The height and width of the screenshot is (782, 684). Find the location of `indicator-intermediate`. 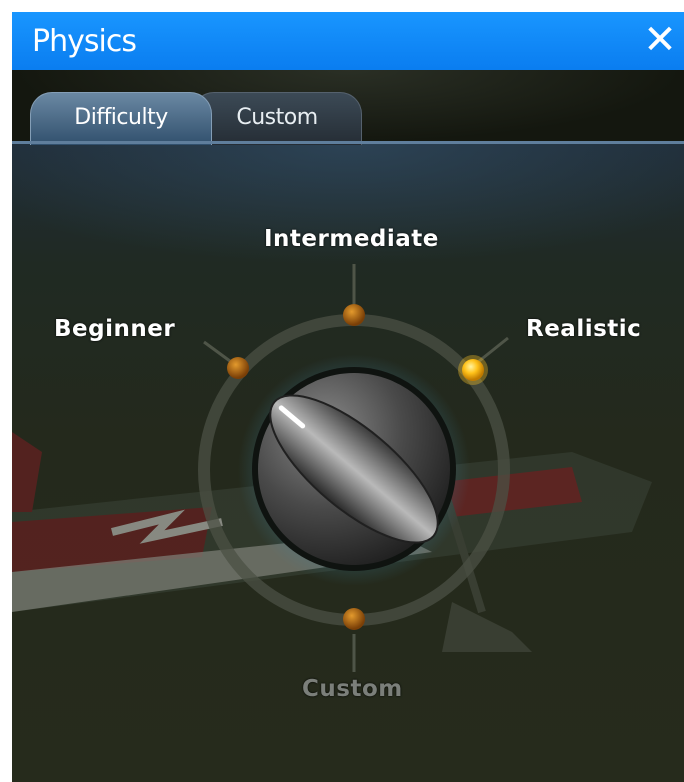

indicator-intermediate is located at coordinates (354, 315).